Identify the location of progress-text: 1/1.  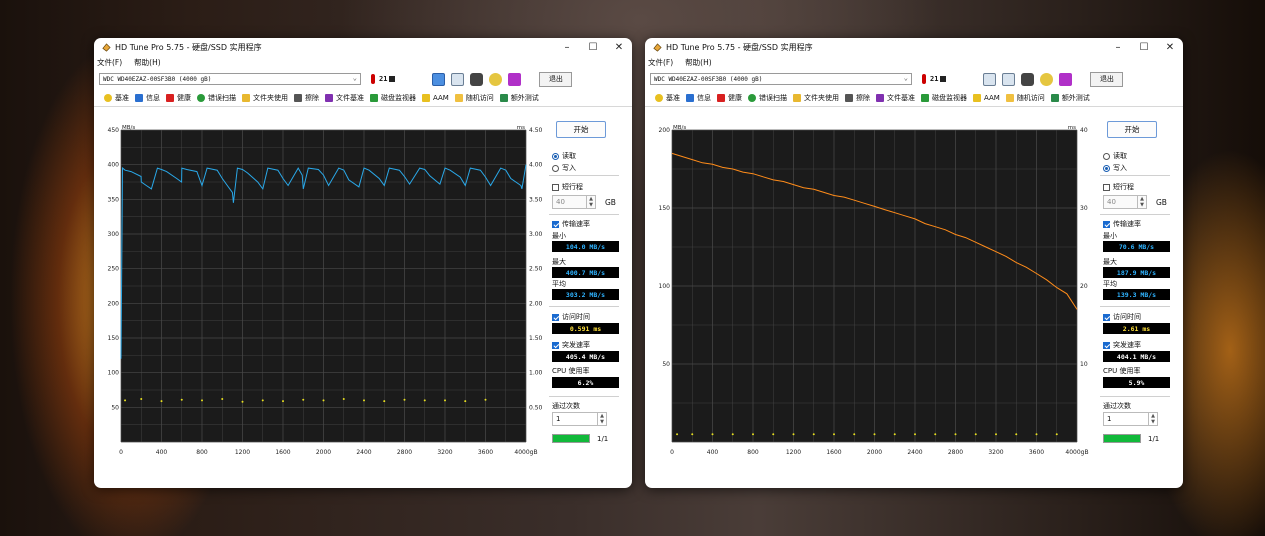
(1154, 439).